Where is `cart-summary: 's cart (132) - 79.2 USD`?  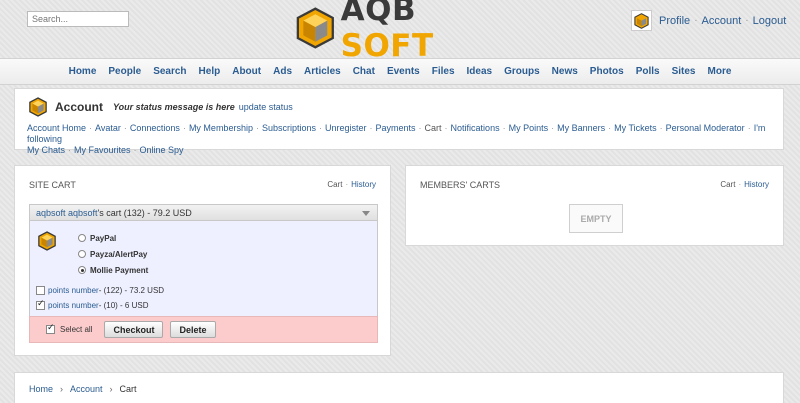
cart-summary: 's cart (132) - 79.2 USD is located at coordinates (144, 213).